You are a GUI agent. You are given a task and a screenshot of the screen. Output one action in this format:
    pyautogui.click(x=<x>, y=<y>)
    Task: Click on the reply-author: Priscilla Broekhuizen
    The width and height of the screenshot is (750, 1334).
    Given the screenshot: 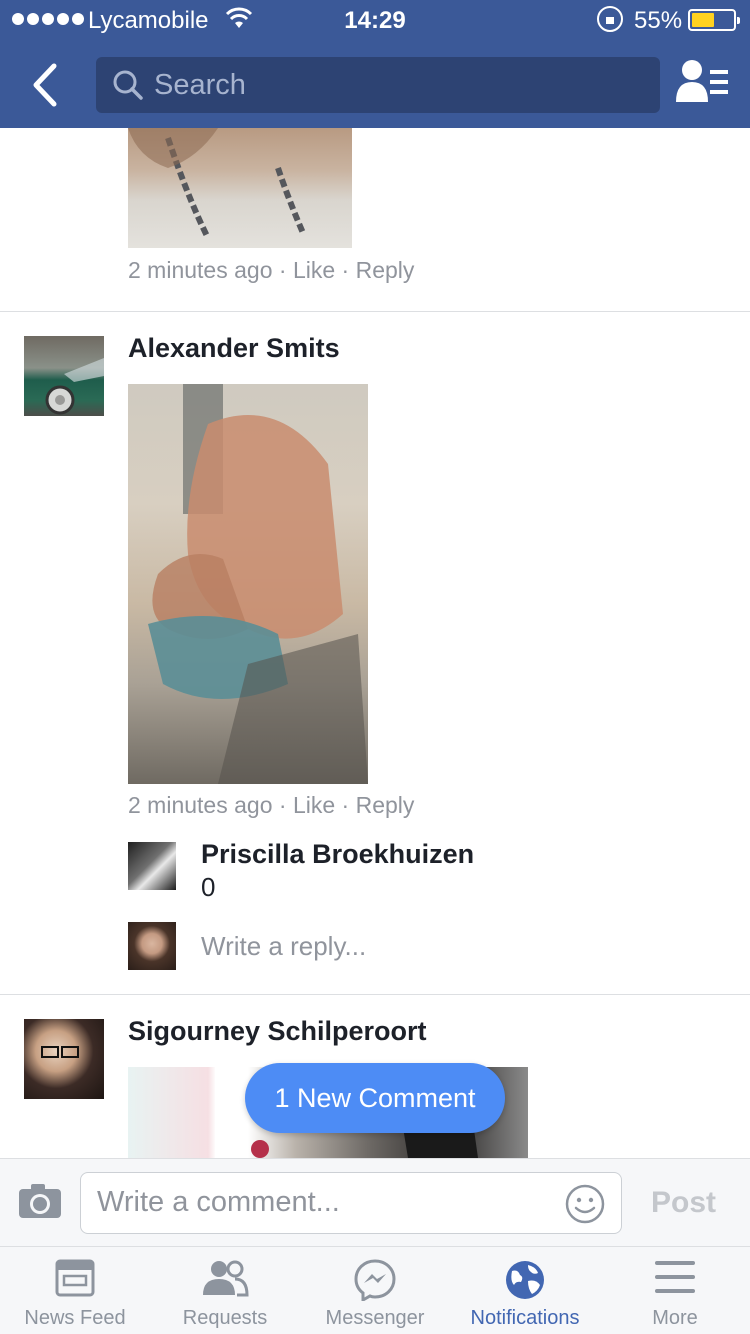 What is the action you would take?
    pyautogui.click(x=337, y=854)
    